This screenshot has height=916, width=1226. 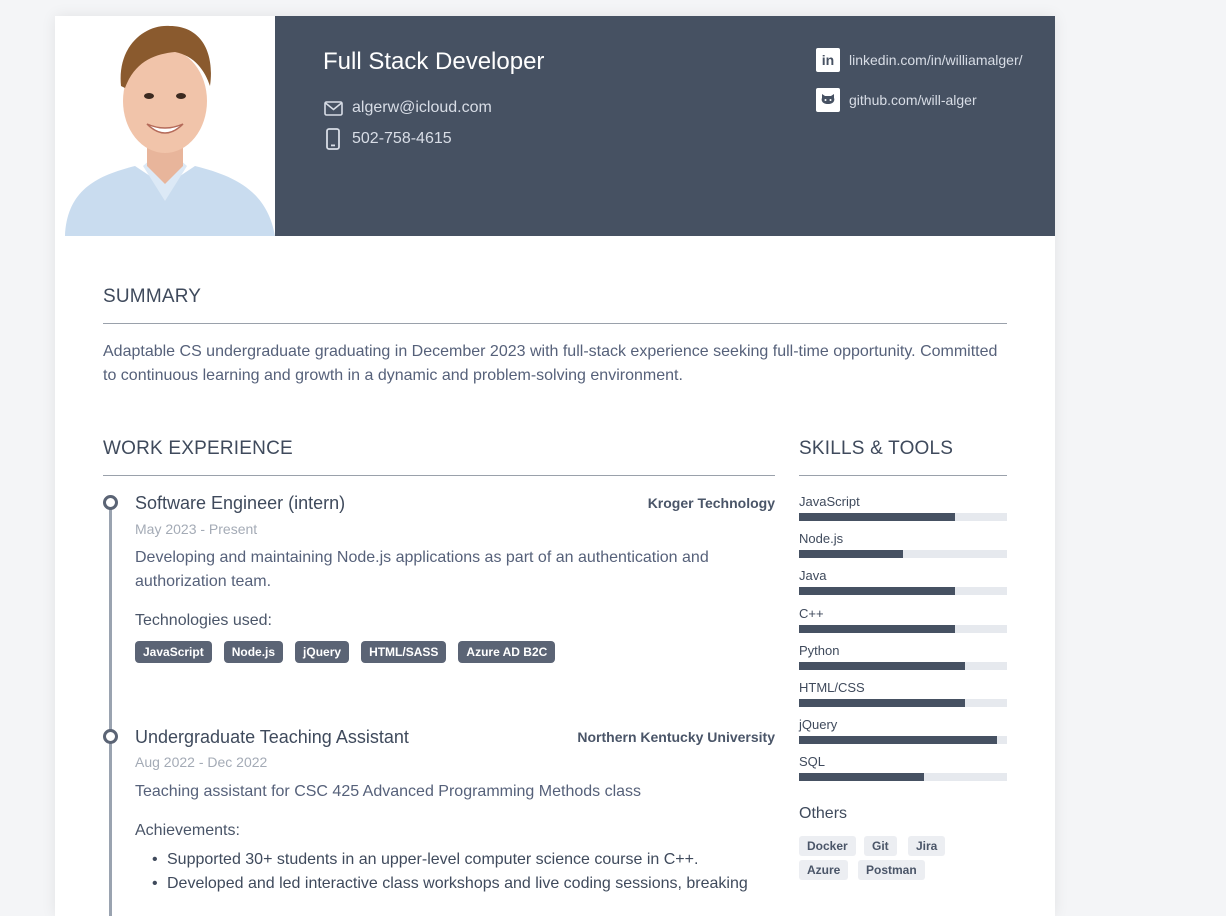 What do you see at coordinates (936, 60) in the screenshot?
I see `linkedin-text: linkedin.com/in/williamalger/` at bounding box center [936, 60].